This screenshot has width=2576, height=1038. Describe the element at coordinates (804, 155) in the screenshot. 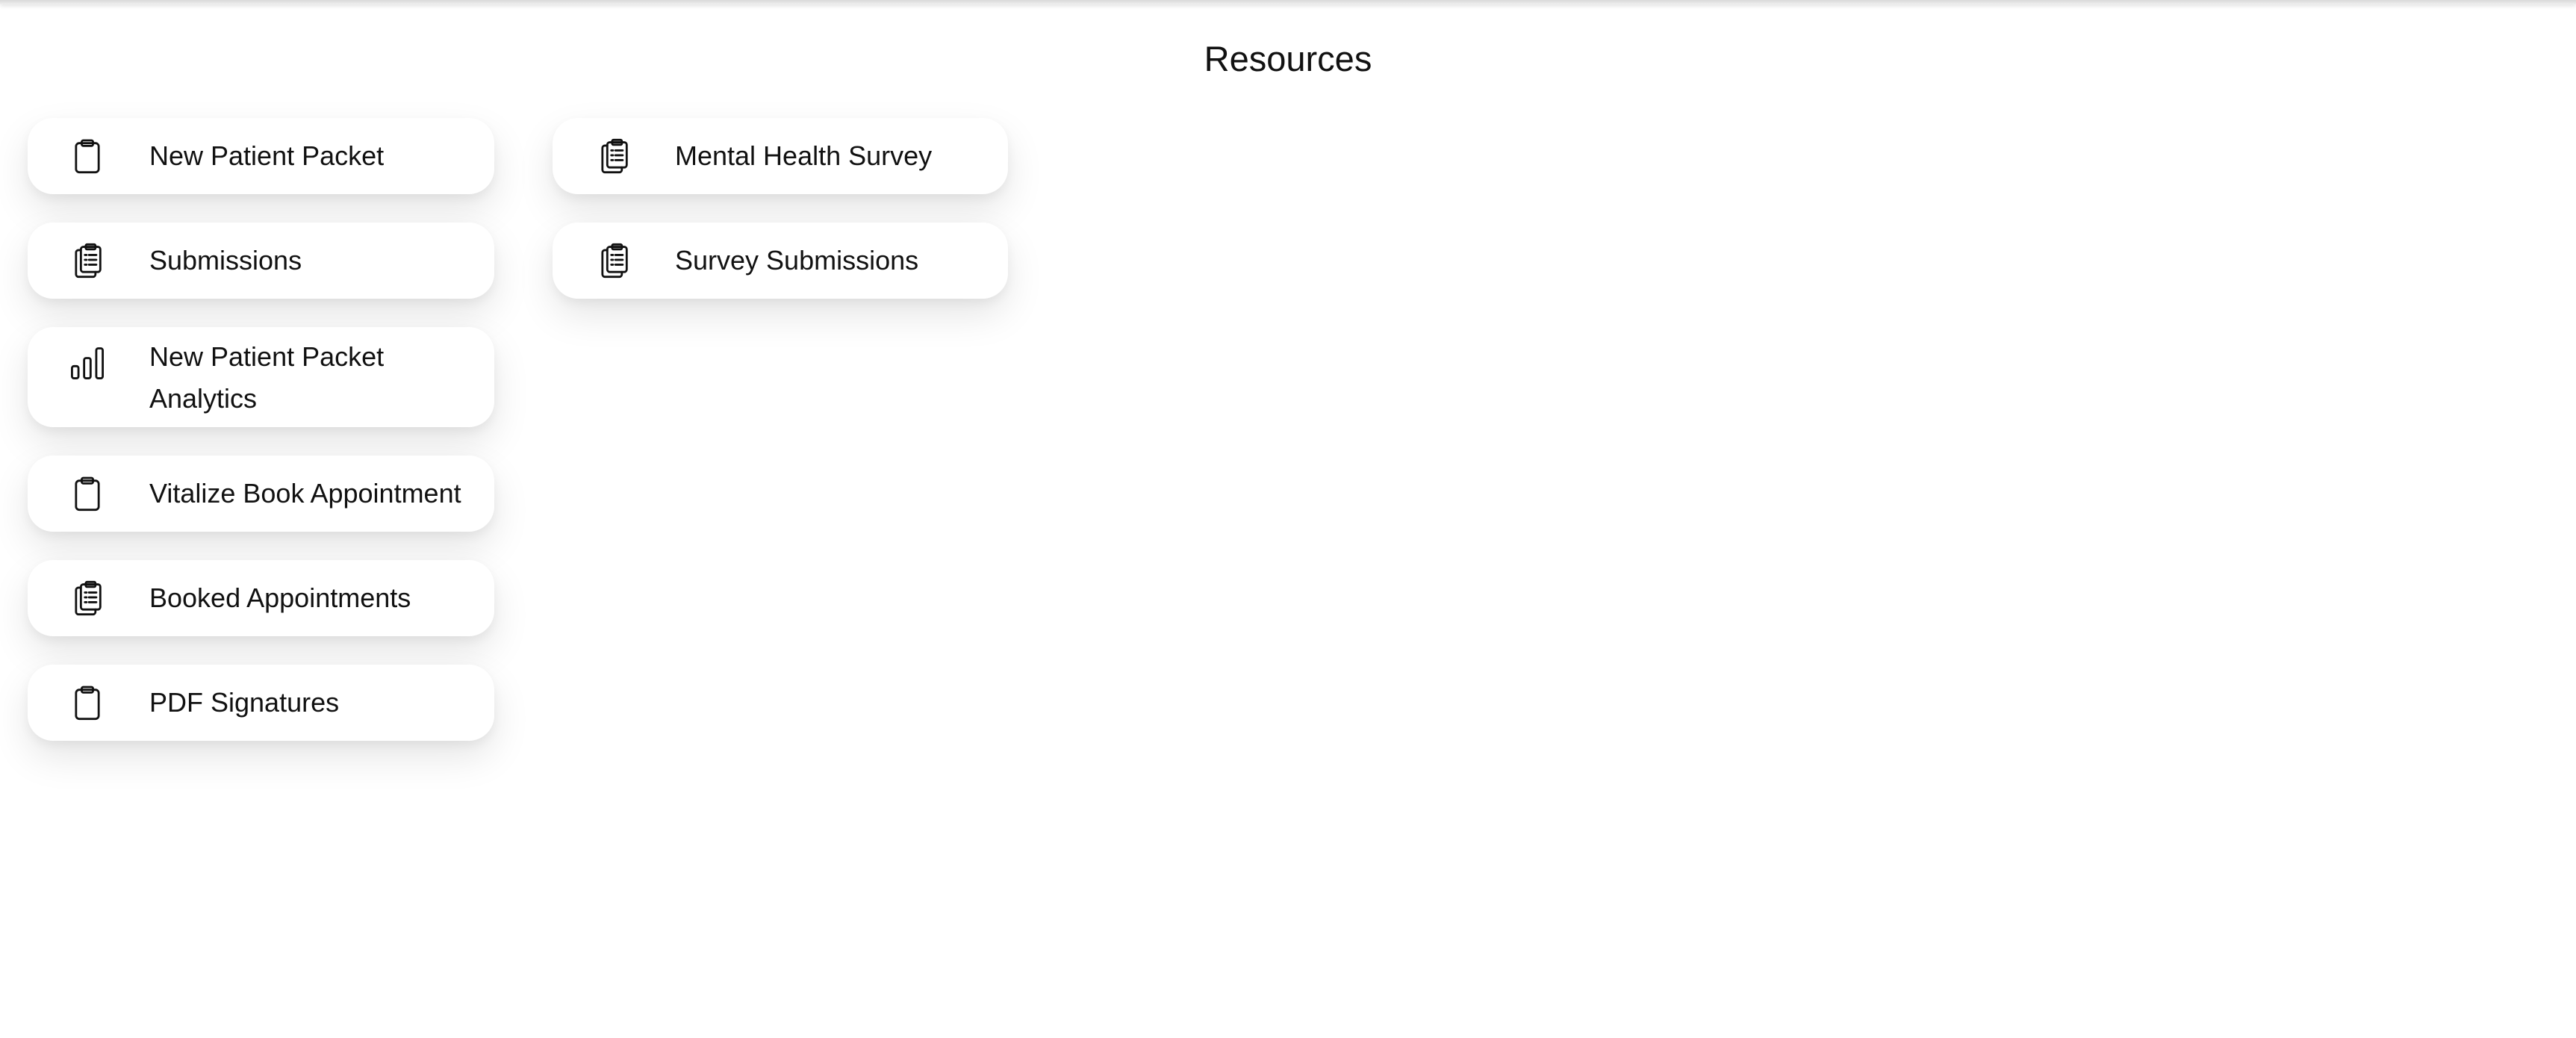

I see `resource-label: Mental Health Survey` at that location.